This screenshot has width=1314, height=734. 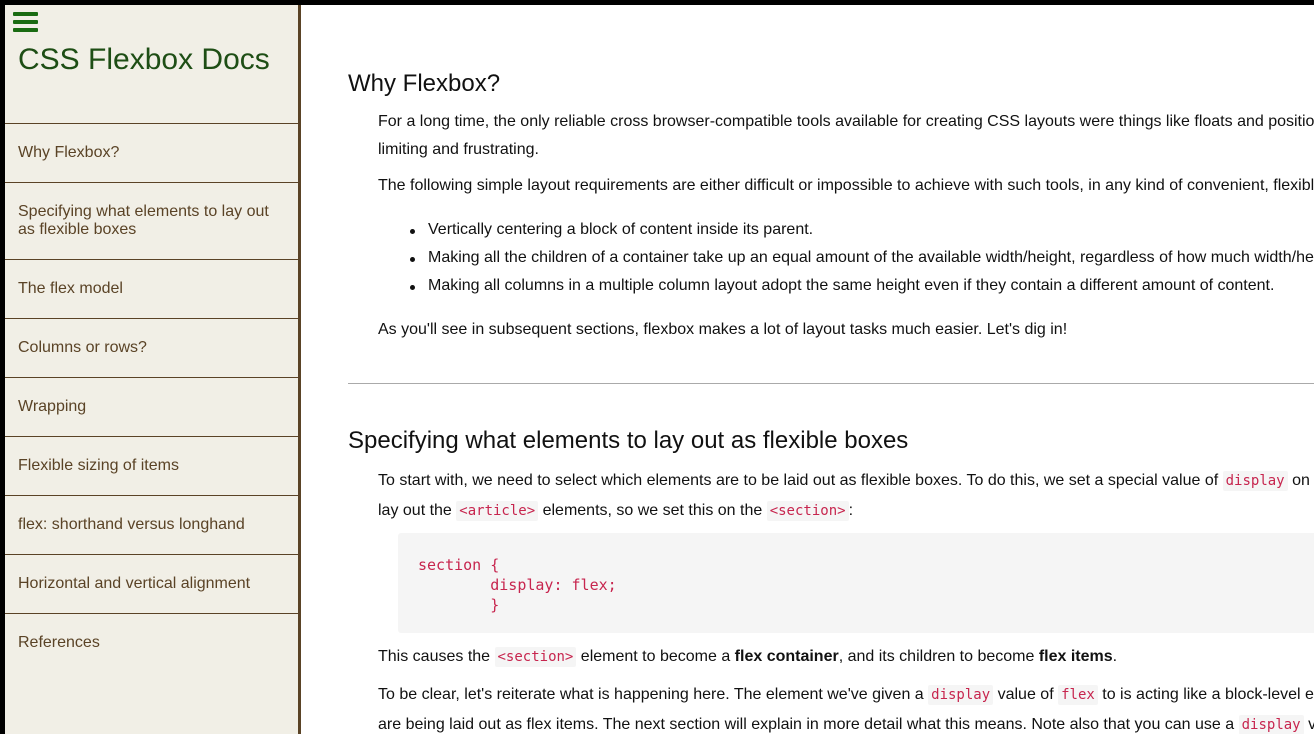 What do you see at coordinates (144, 59) in the screenshot?
I see `site-title: CSS Flexbox Docs` at bounding box center [144, 59].